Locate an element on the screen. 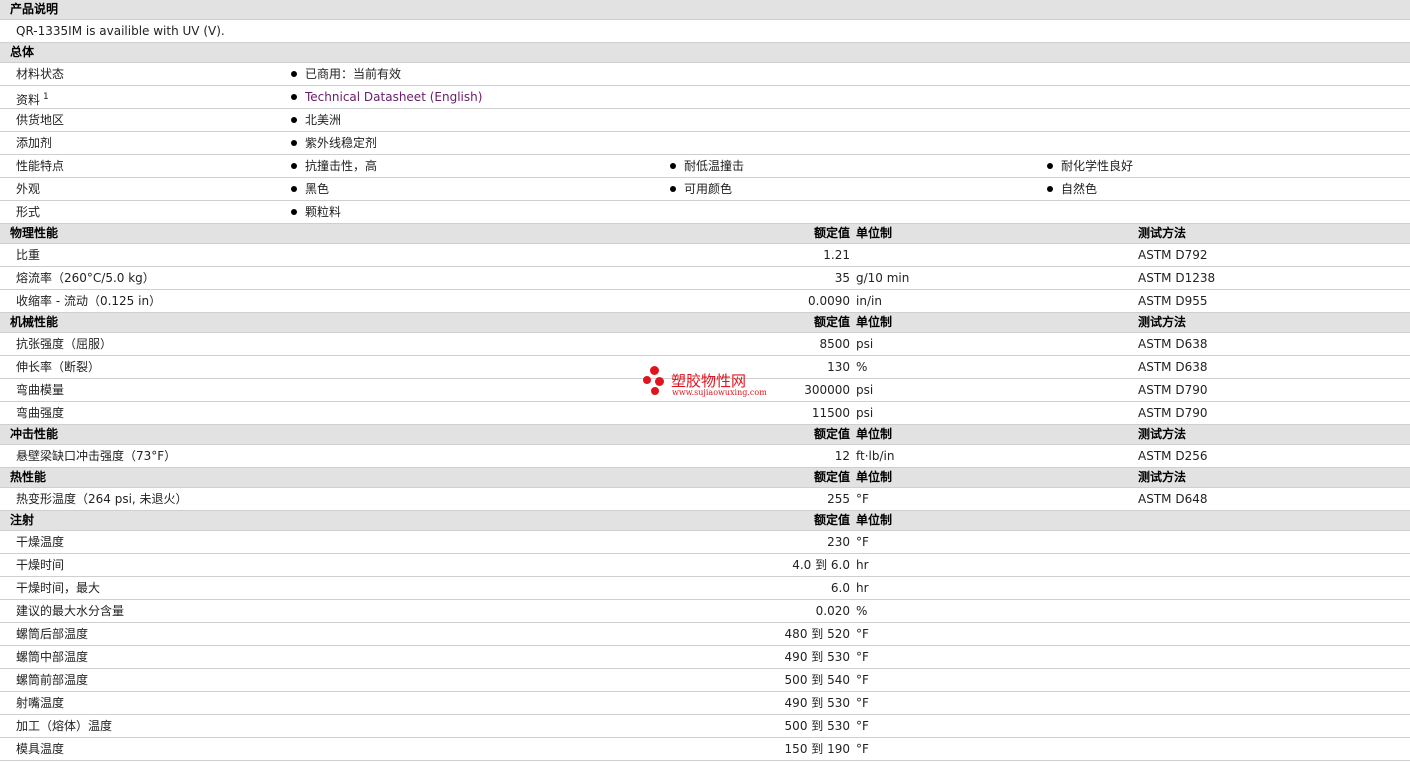  property-row: 射嘴温度 490 到 530 °F is located at coordinates (705, 703).